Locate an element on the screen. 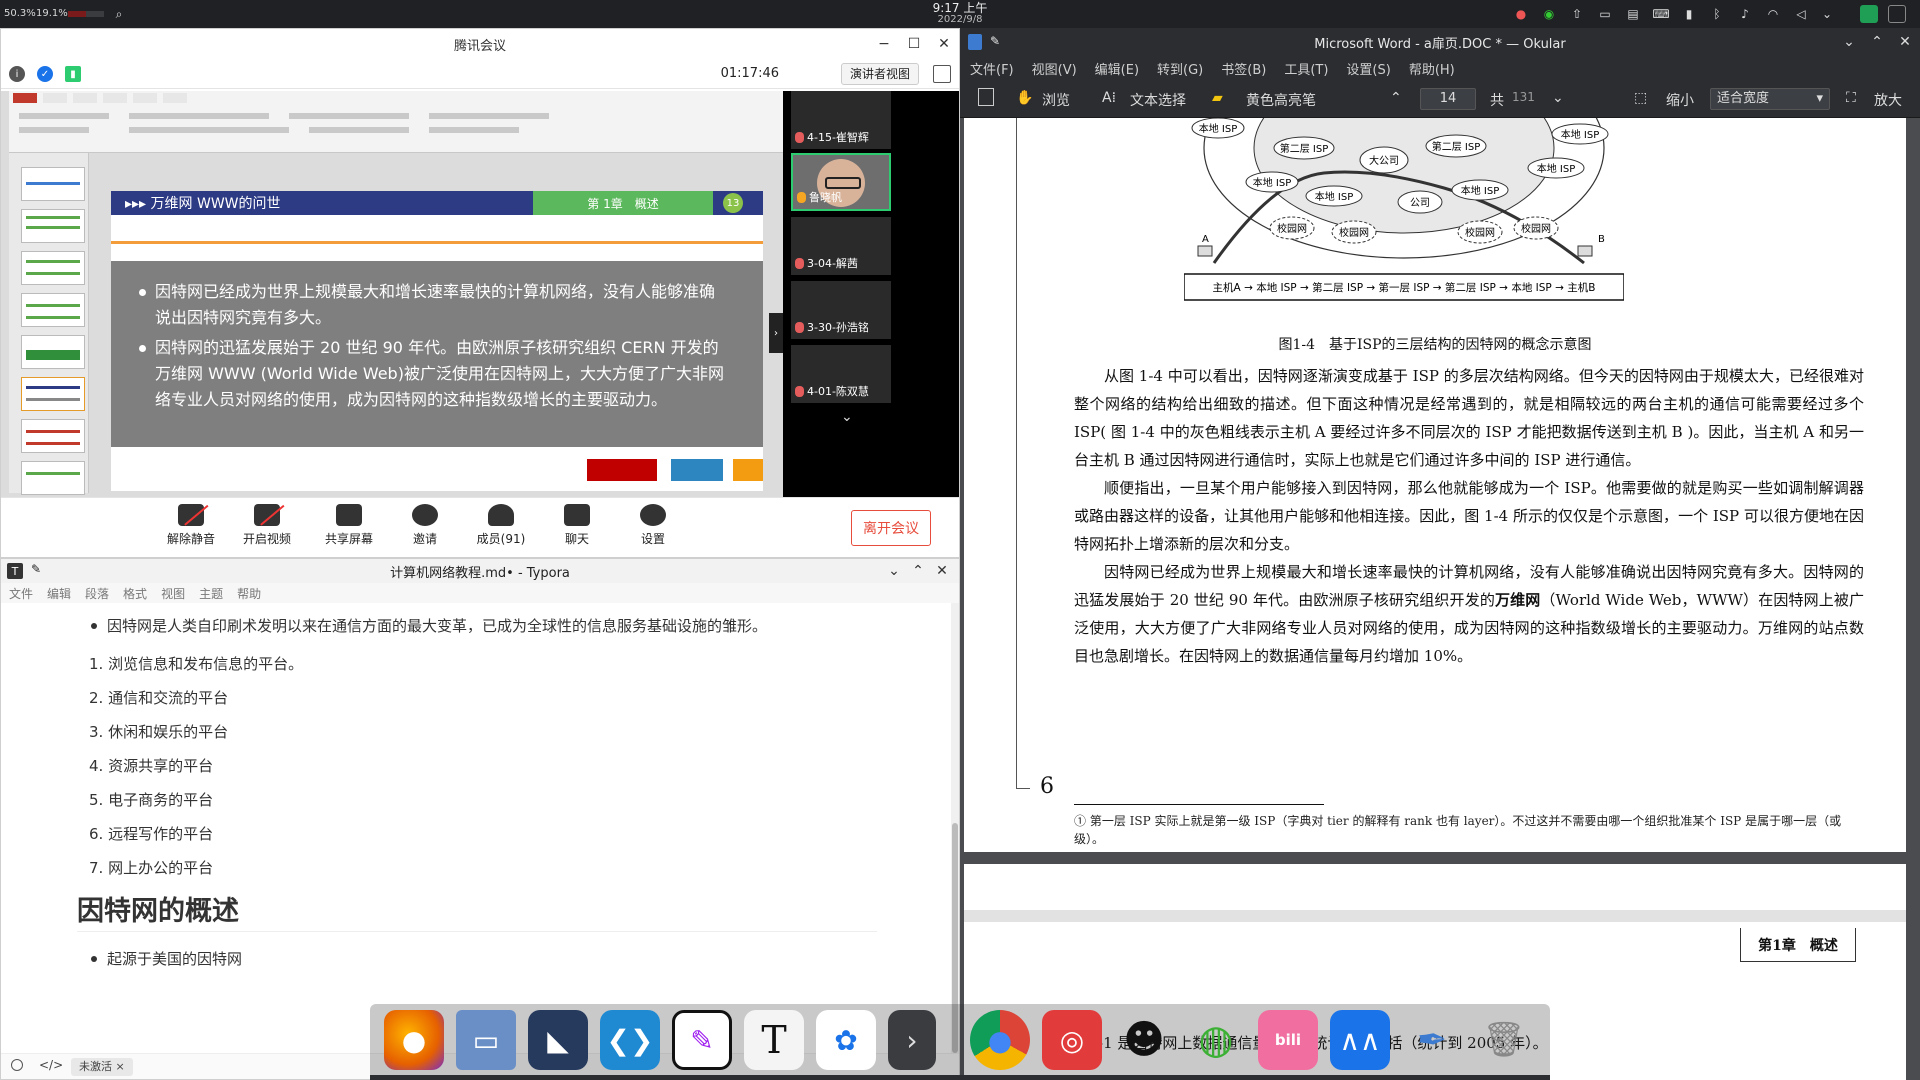 This screenshot has height=1080, width=1920. source-code-icon: </> is located at coordinates (51, 1065).